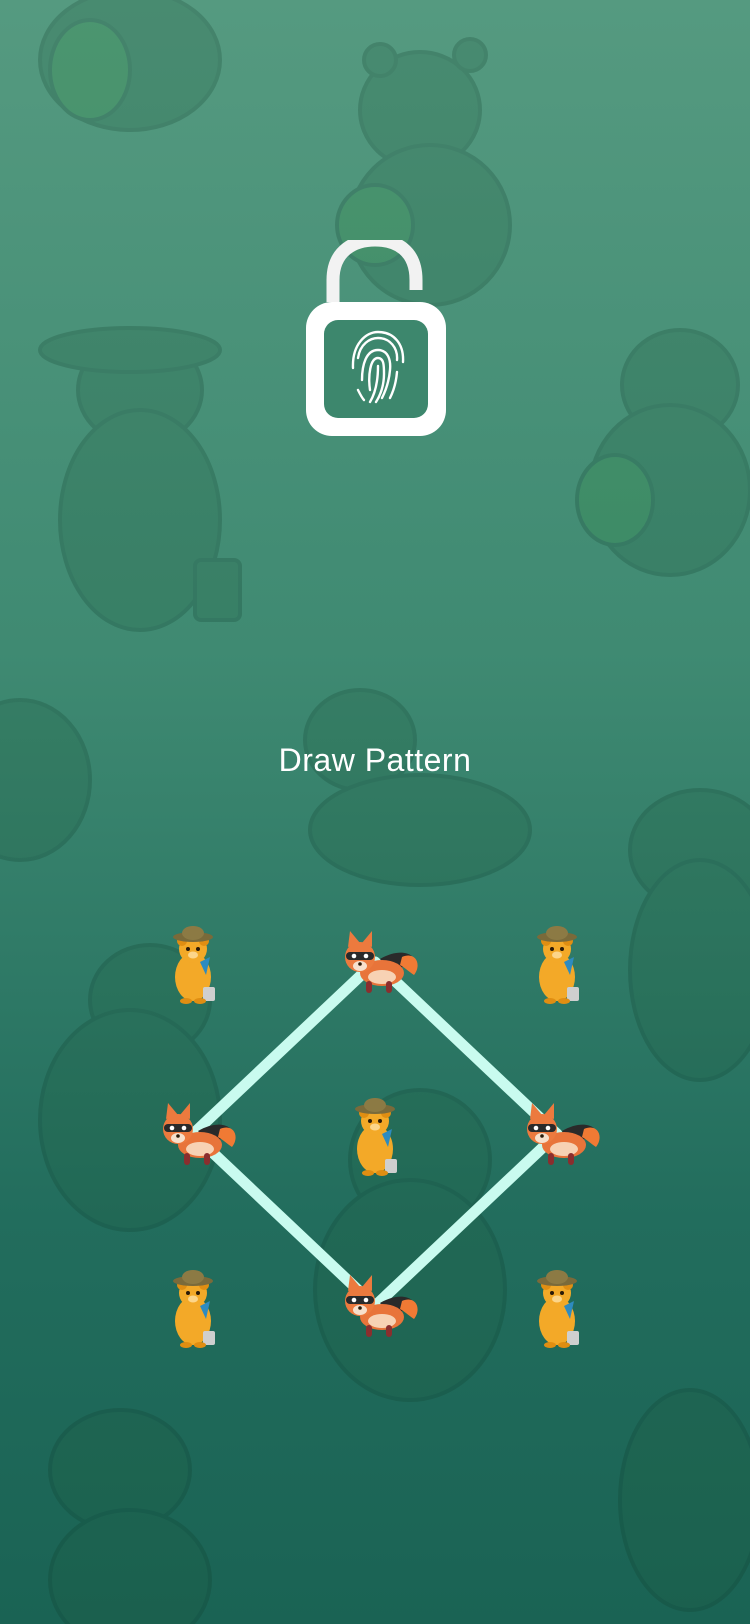 Image resolution: width=750 pixels, height=1624 pixels. What do you see at coordinates (375, 760) in the screenshot?
I see `draw-pattern-label: Draw Pattern` at bounding box center [375, 760].